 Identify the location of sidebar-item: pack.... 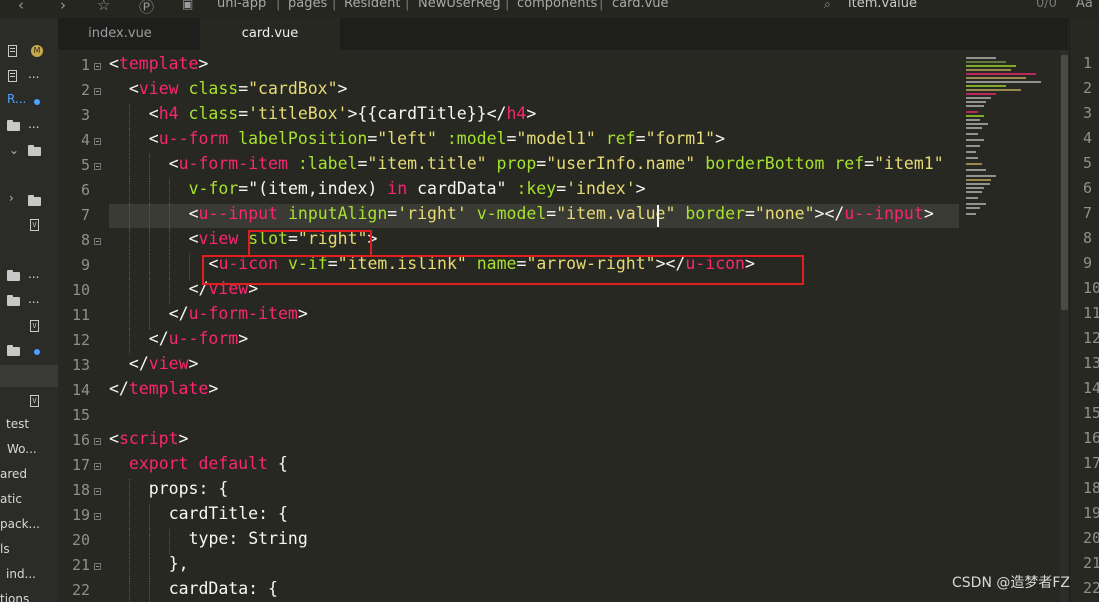
(29, 527).